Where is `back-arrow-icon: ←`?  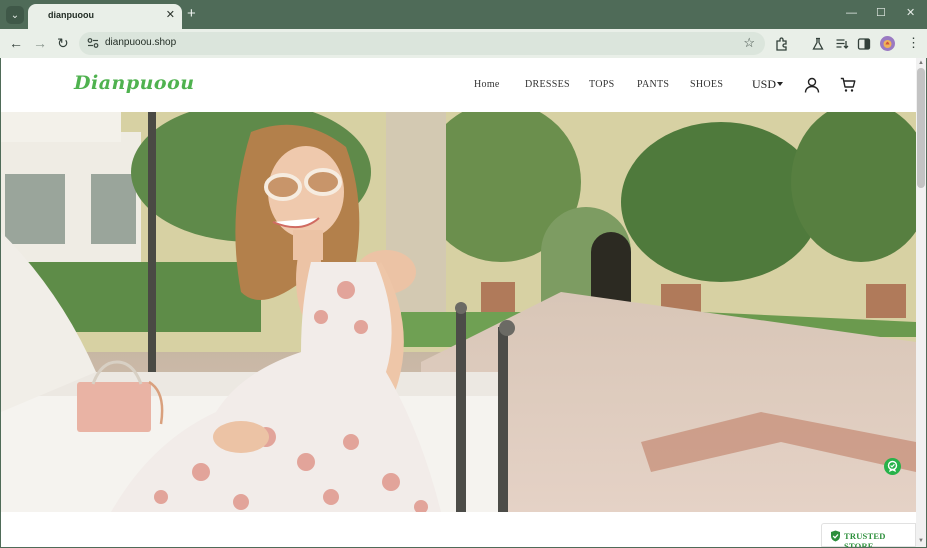
back-arrow-icon: ← is located at coordinates (16, 43).